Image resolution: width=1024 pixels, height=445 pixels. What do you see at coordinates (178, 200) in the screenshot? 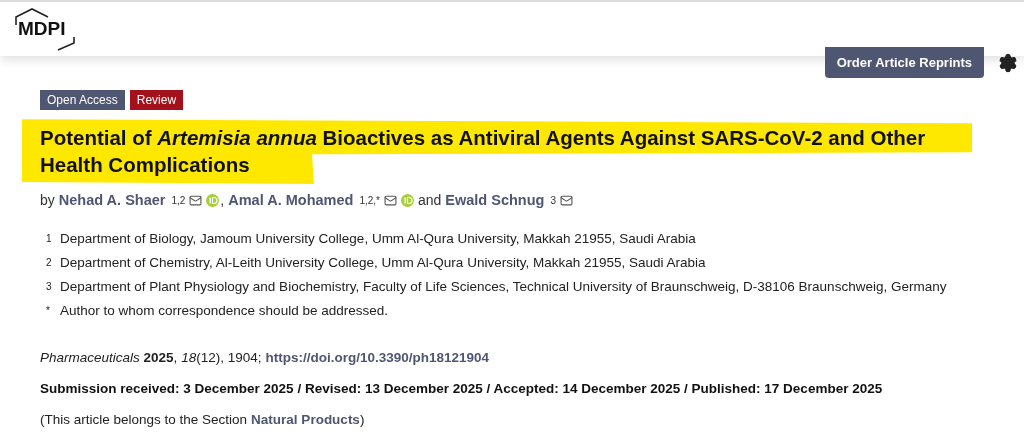
I see `affiliation-mark: 1,2` at bounding box center [178, 200].